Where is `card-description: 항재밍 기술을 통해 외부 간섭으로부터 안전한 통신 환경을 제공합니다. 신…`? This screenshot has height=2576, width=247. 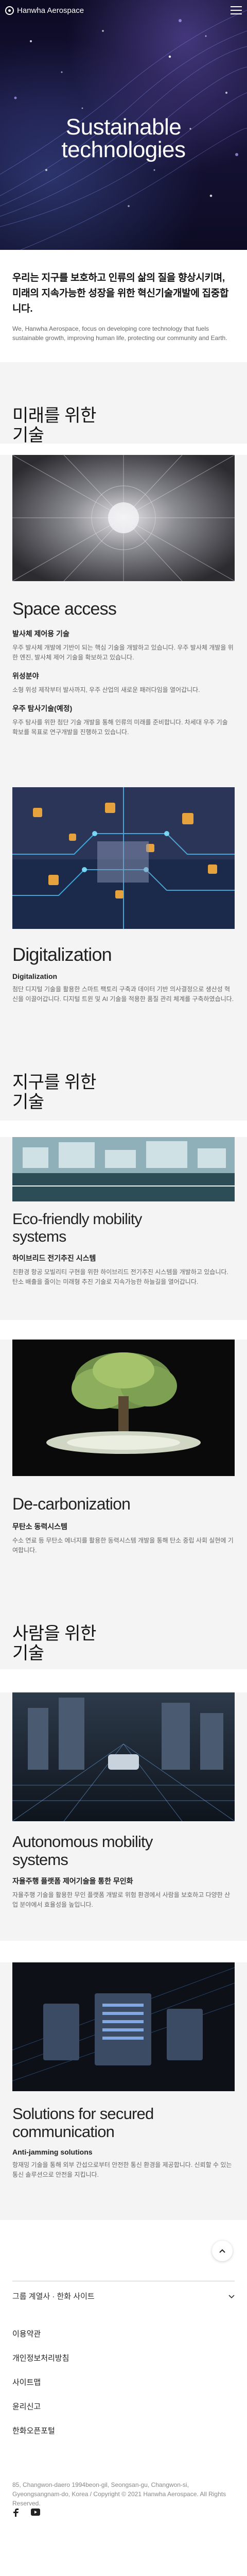
card-description: 항재밍 기술을 통해 외부 간섭으로부터 안전한 통신 환경을 제공합니다. 신… is located at coordinates (122, 2169).